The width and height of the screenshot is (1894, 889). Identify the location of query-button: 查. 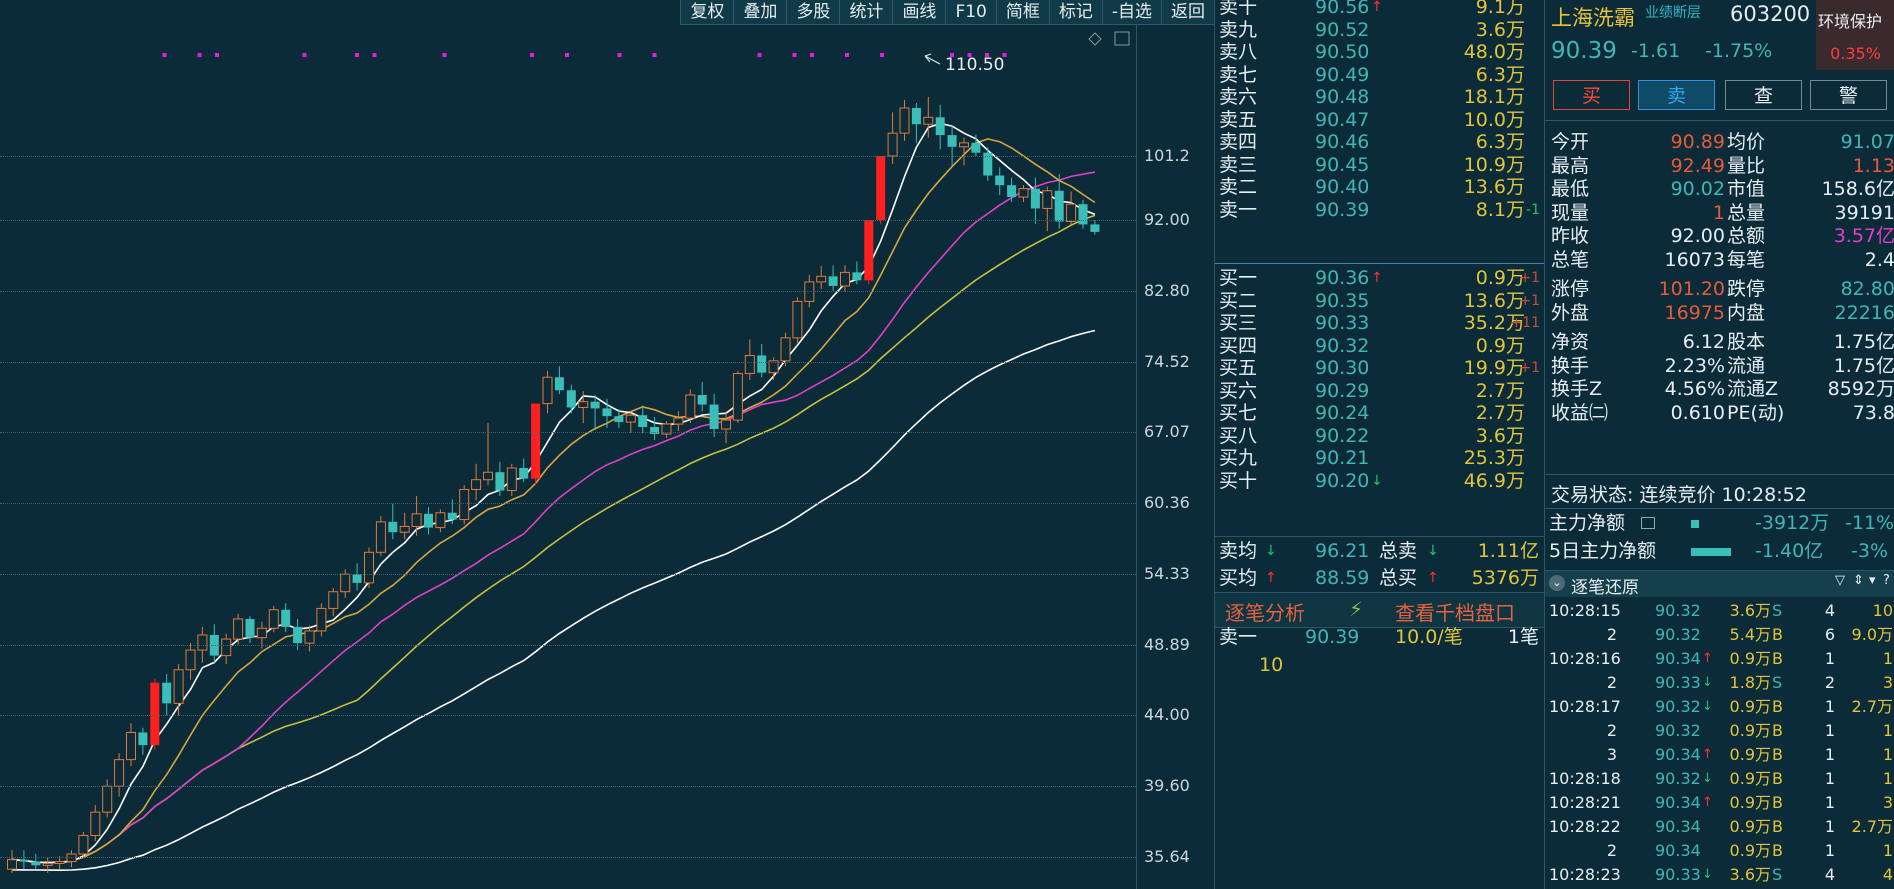
(1763, 95).